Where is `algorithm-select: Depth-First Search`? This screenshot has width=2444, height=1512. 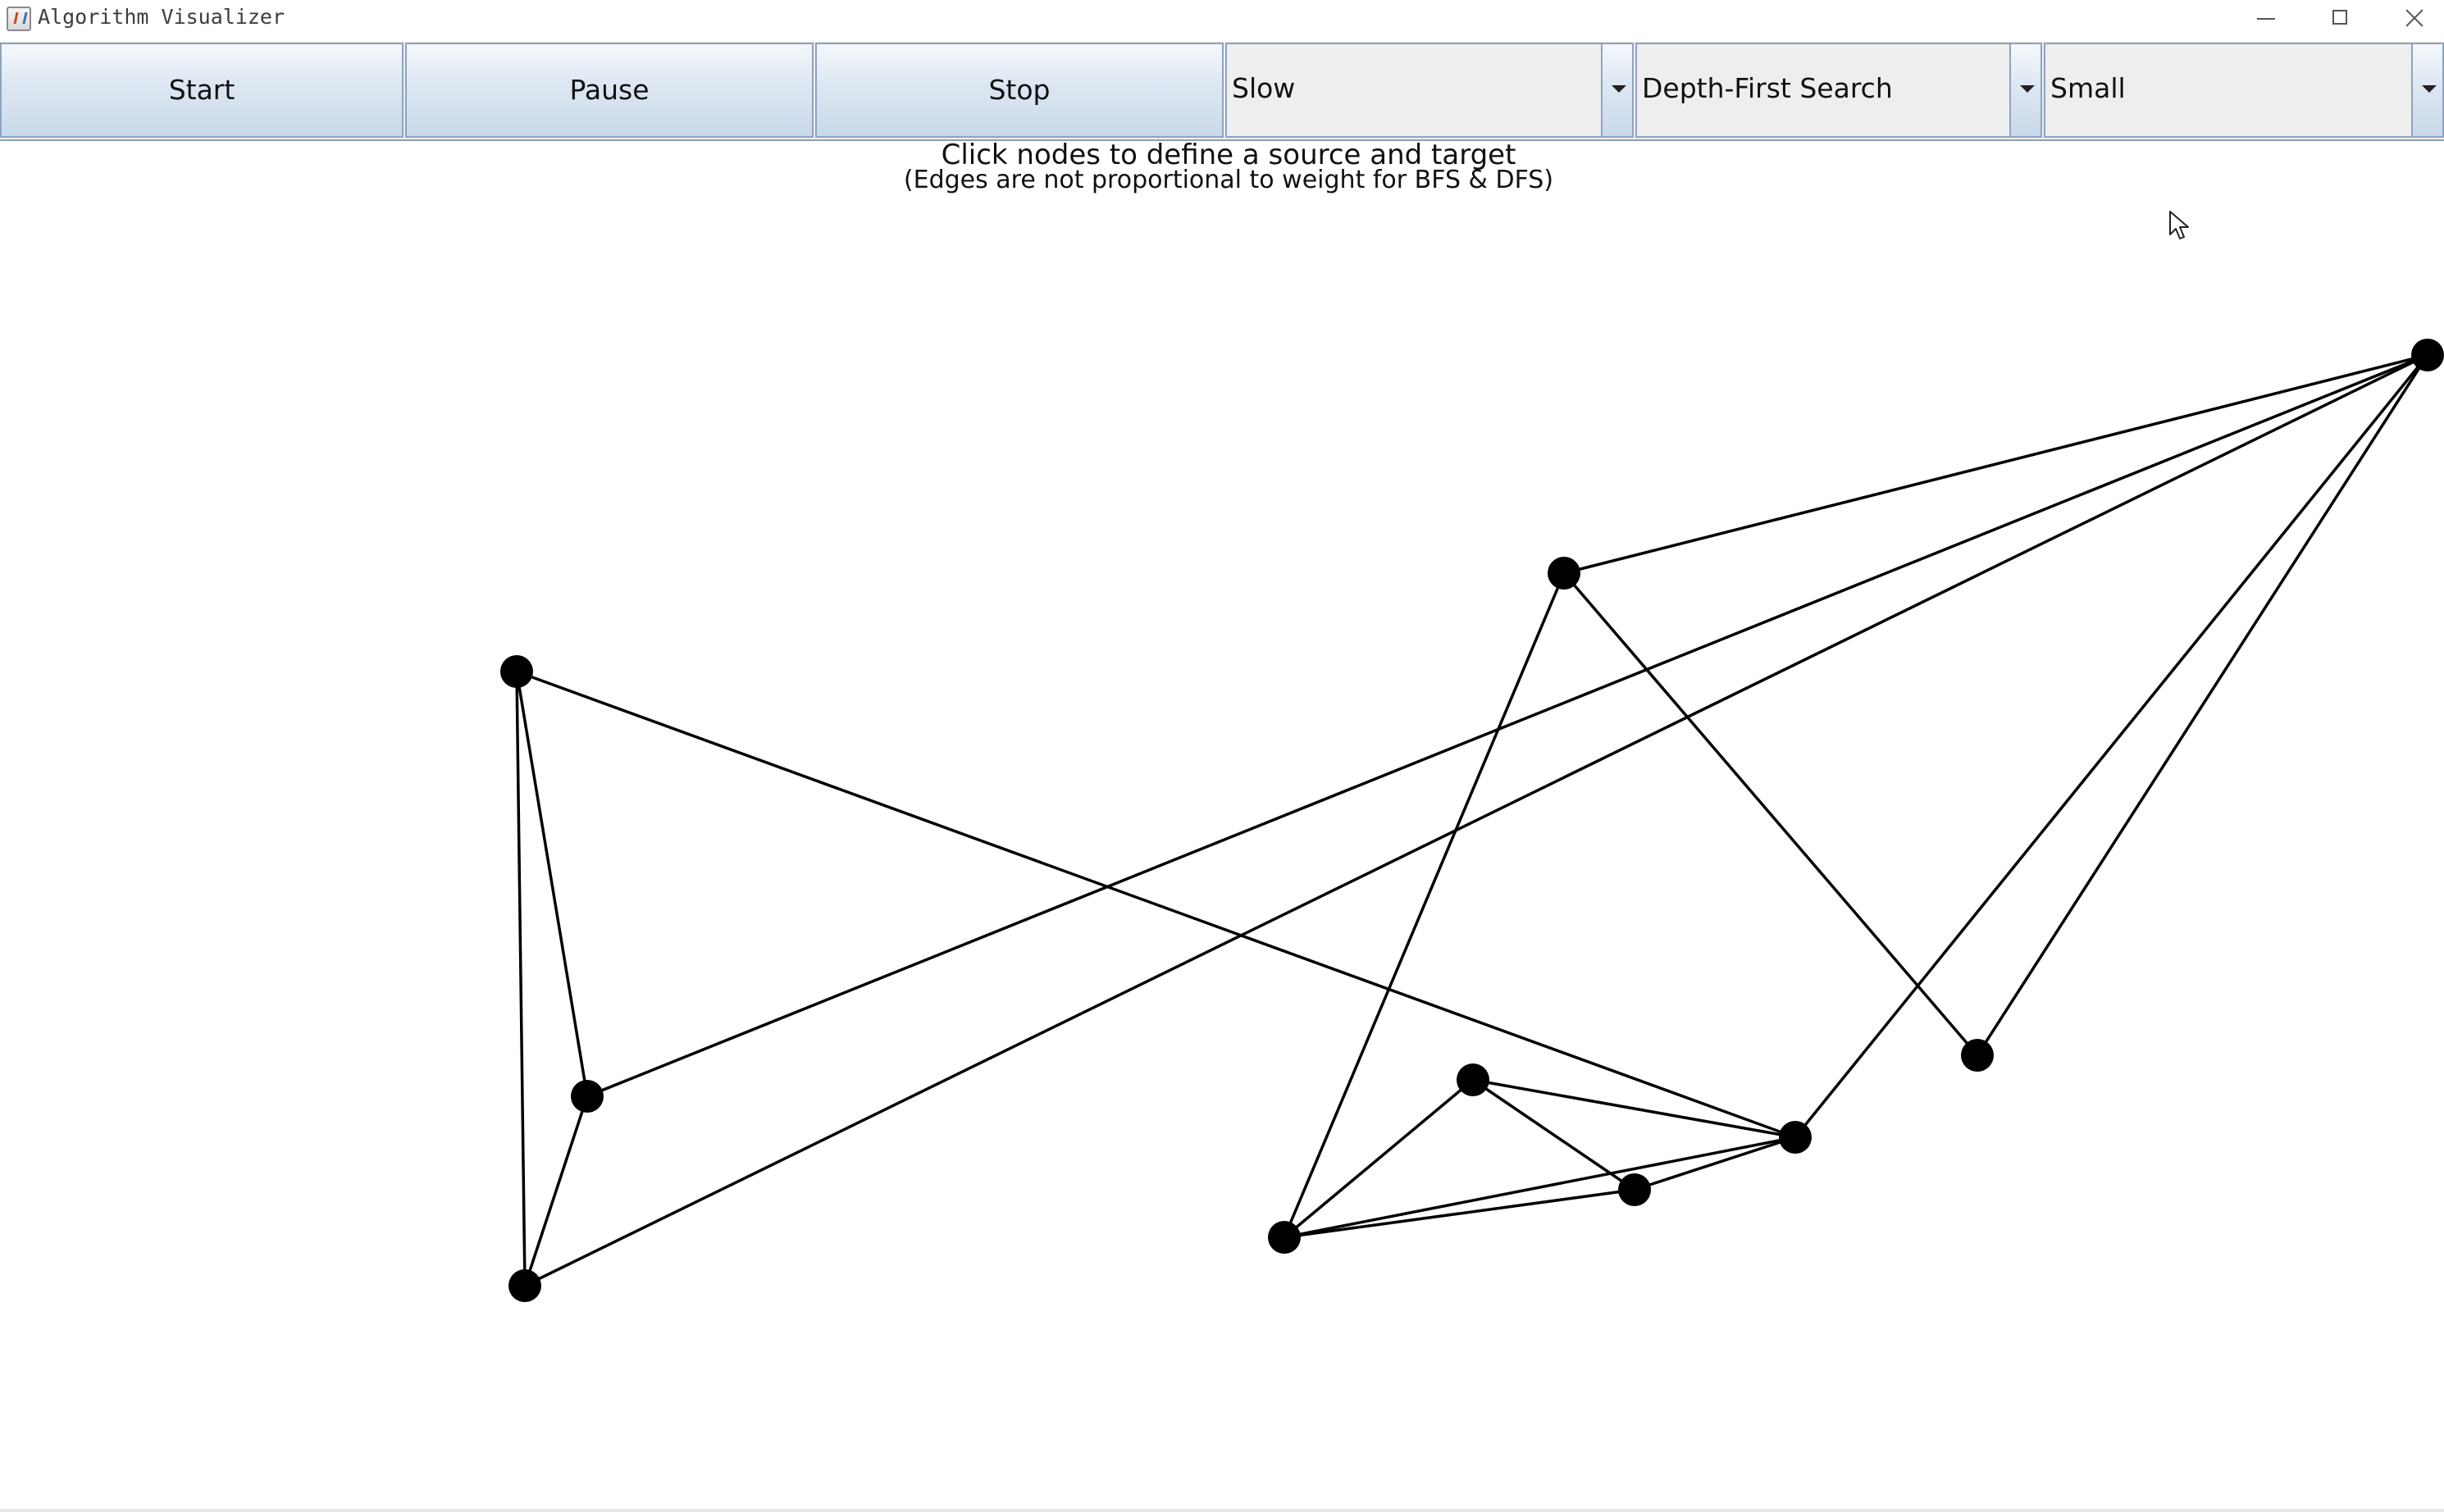 algorithm-select: Depth-First Search is located at coordinates (1838, 90).